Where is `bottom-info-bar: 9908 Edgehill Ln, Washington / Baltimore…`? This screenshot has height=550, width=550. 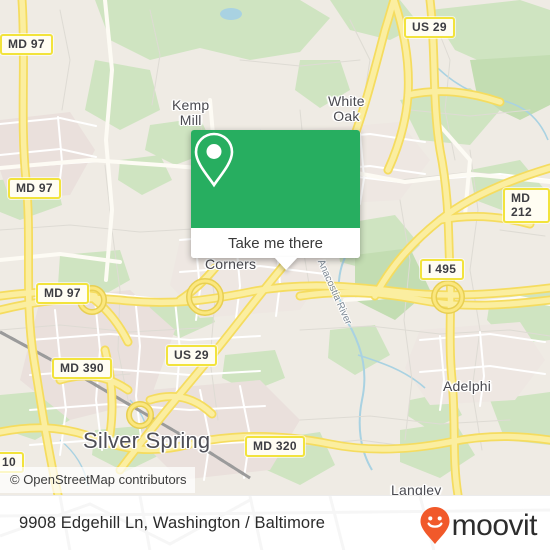
bottom-info-bar: 9908 Edgehill Ln, Washington / Baltimore… is located at coordinates (275, 522).